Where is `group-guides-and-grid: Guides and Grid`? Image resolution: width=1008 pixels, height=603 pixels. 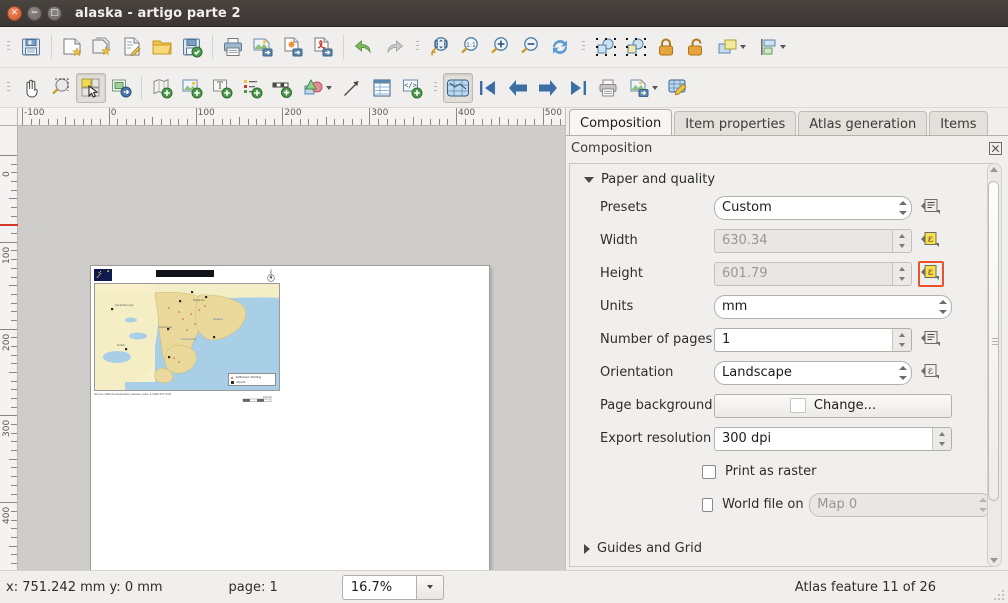 group-guides-and-grid: Guides and Grid is located at coordinates (781, 540).